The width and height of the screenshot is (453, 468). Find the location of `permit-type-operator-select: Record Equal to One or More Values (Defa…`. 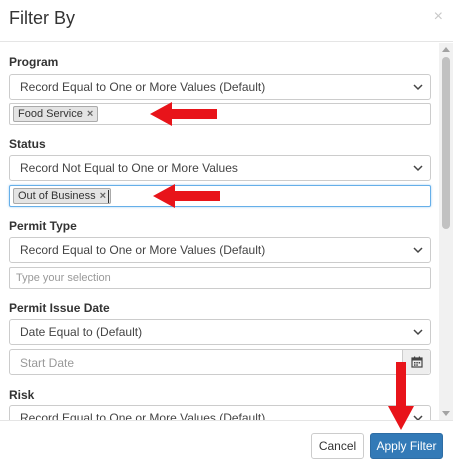

permit-type-operator-select: Record Equal to One or More Values (Defa… is located at coordinates (220, 250).